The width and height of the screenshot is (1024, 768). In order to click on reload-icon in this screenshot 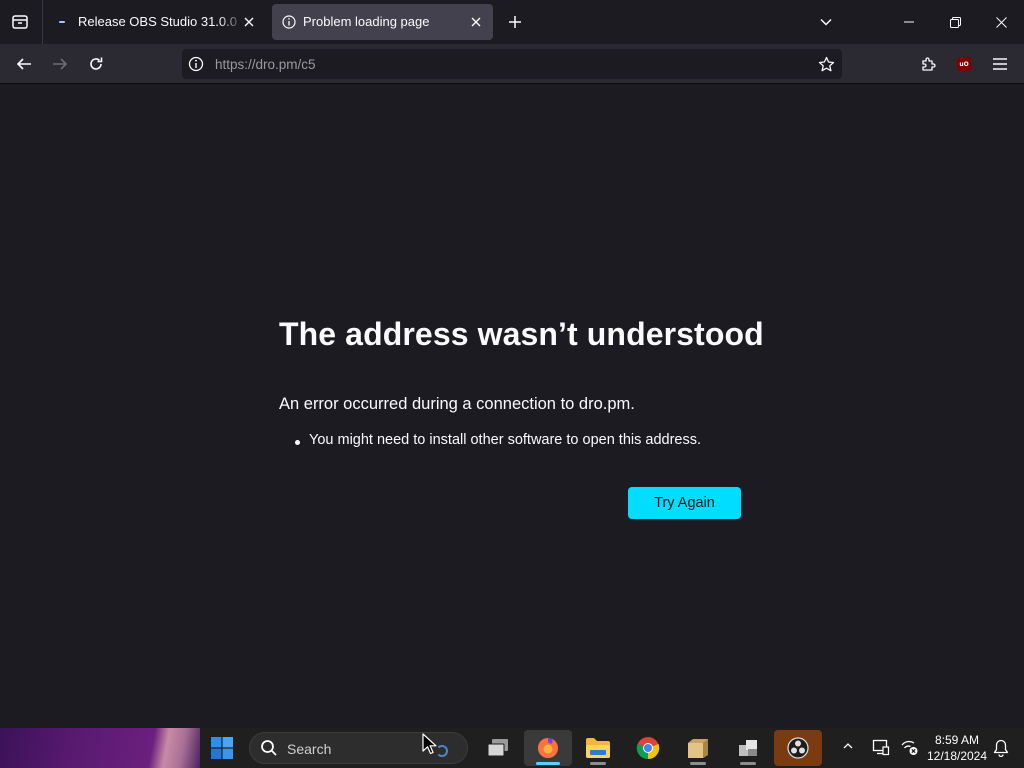, I will do `click(96, 63)`.